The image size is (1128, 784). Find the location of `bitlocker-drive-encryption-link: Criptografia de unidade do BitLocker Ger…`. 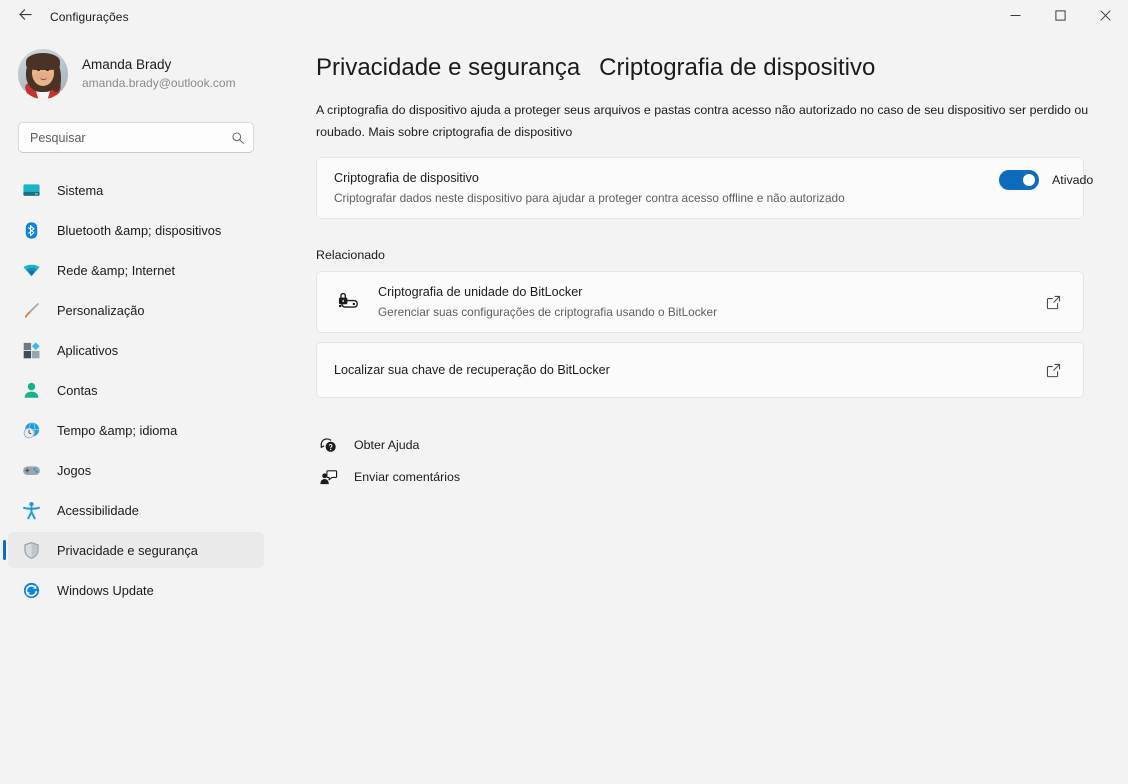

bitlocker-drive-encryption-link: Criptografia de unidade do BitLocker Ger… is located at coordinates (700, 302).